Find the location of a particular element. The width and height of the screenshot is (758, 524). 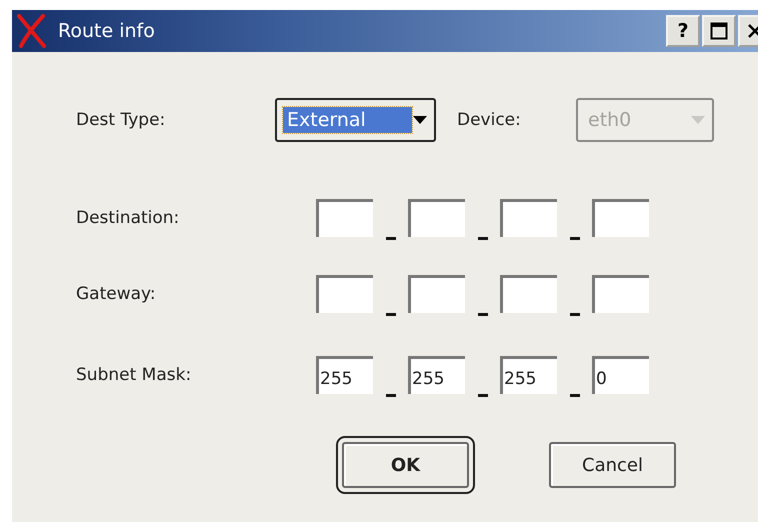

maximize-icon is located at coordinates (719, 31).